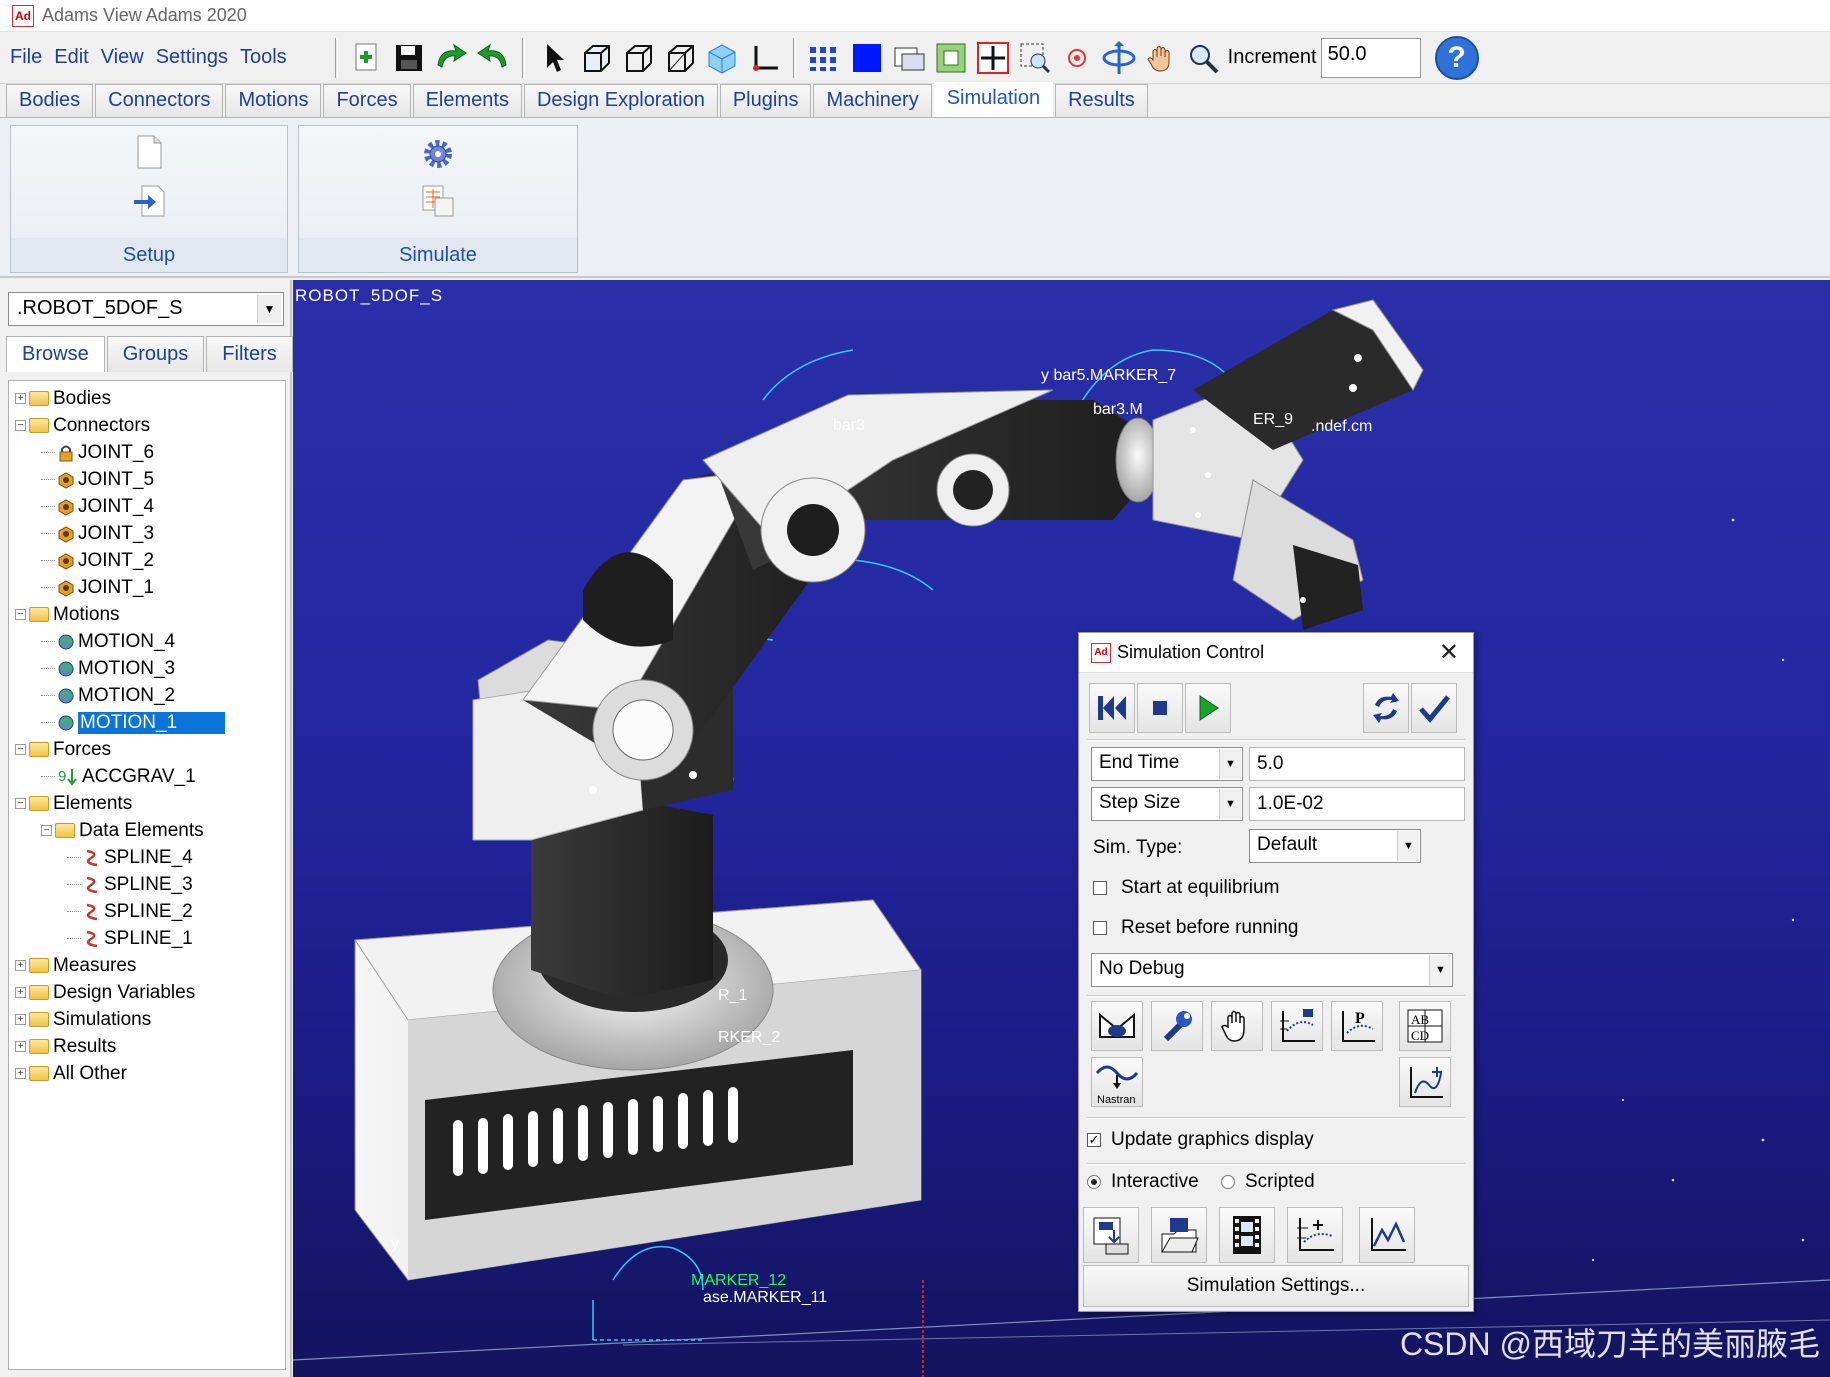 This screenshot has width=1830, height=1377. I want to click on tree-node: SPLINE_4, so click(147, 857).